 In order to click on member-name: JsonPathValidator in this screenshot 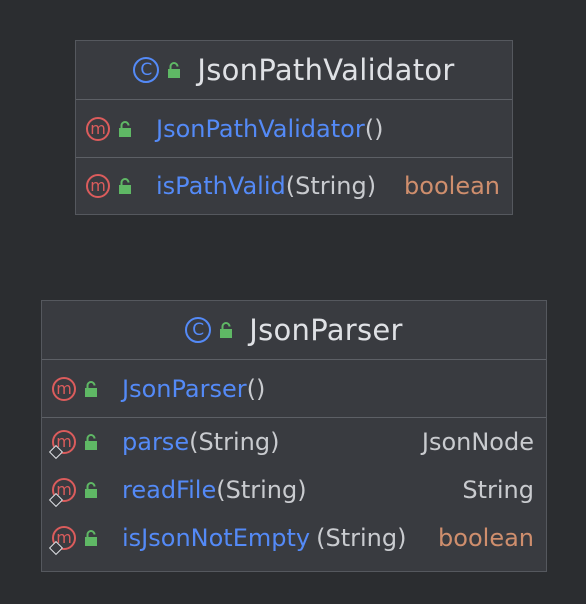, I will do `click(260, 128)`.